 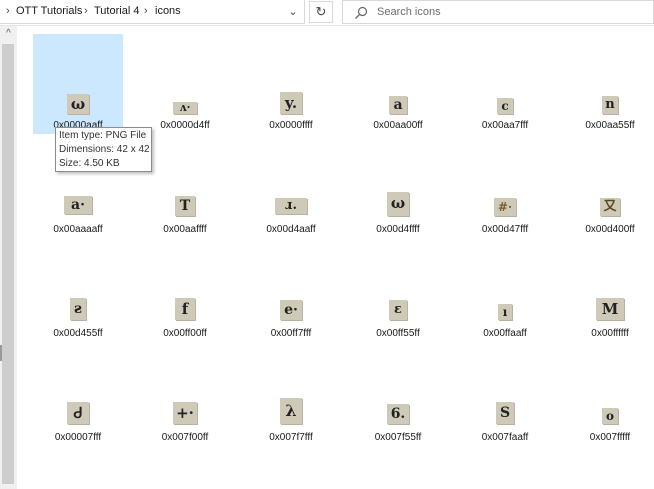 What do you see at coordinates (78, 309) in the screenshot?
I see `png-thumbnail: ƨ` at bounding box center [78, 309].